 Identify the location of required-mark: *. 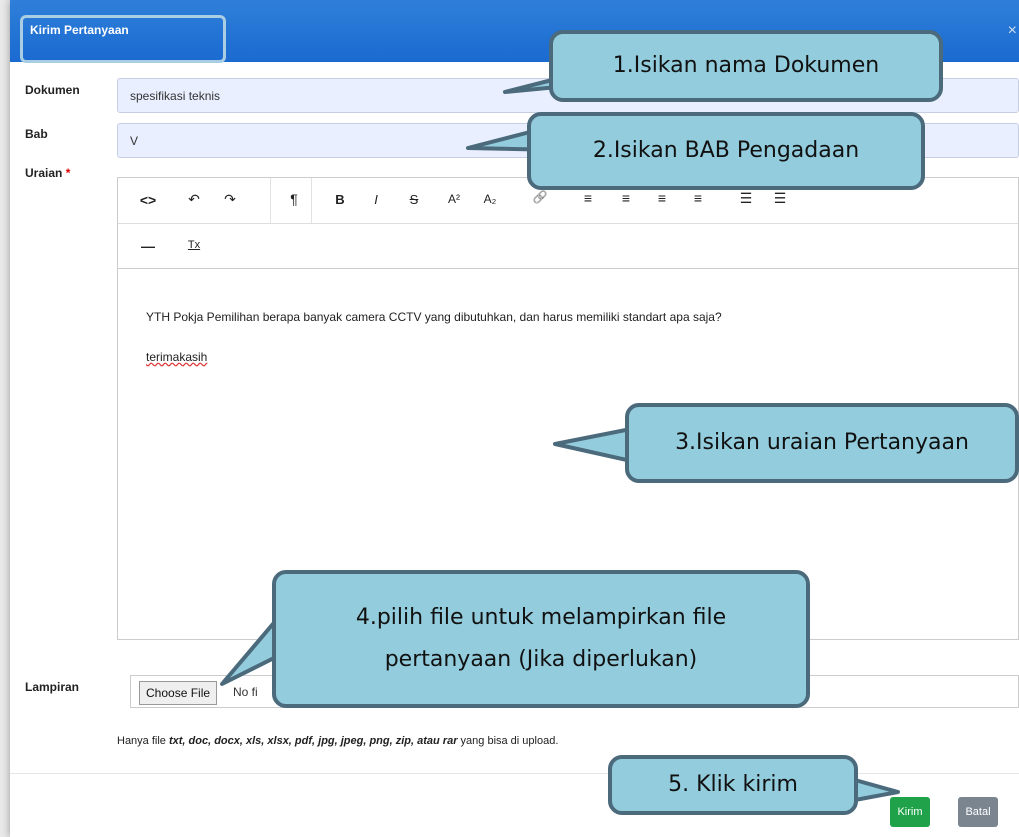
(68, 173).